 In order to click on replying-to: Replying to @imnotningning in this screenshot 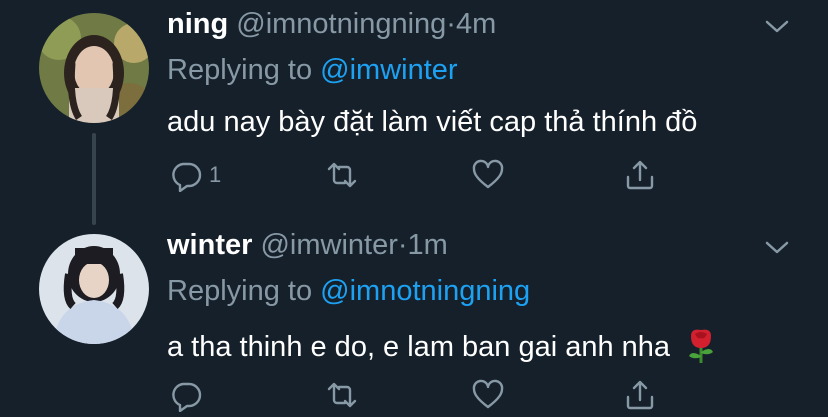, I will do `click(348, 291)`.